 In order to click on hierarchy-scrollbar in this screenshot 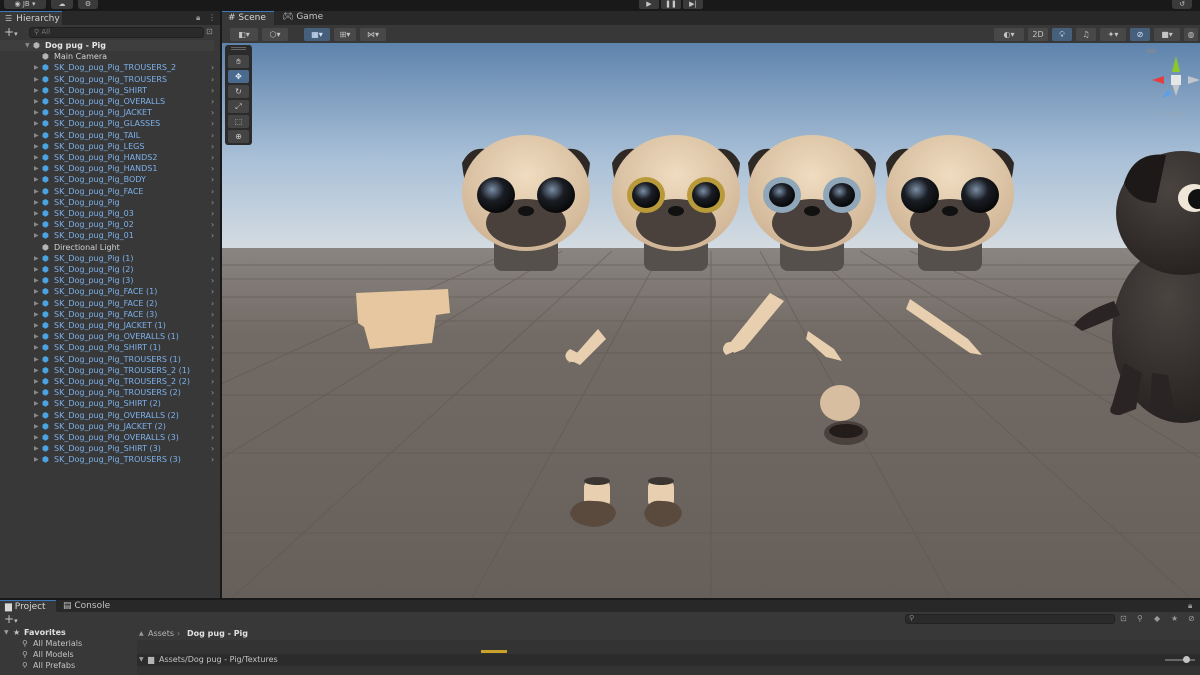, I will do `click(217, 319)`.